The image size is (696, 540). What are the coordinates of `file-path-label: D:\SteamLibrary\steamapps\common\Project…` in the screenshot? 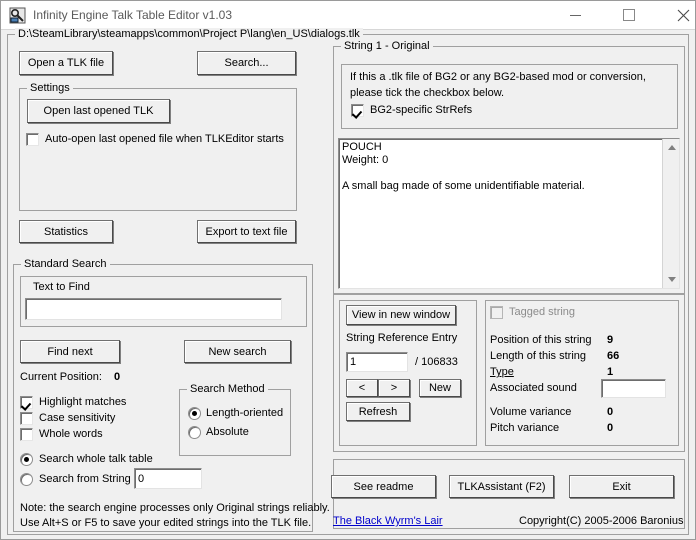 It's located at (189, 34).